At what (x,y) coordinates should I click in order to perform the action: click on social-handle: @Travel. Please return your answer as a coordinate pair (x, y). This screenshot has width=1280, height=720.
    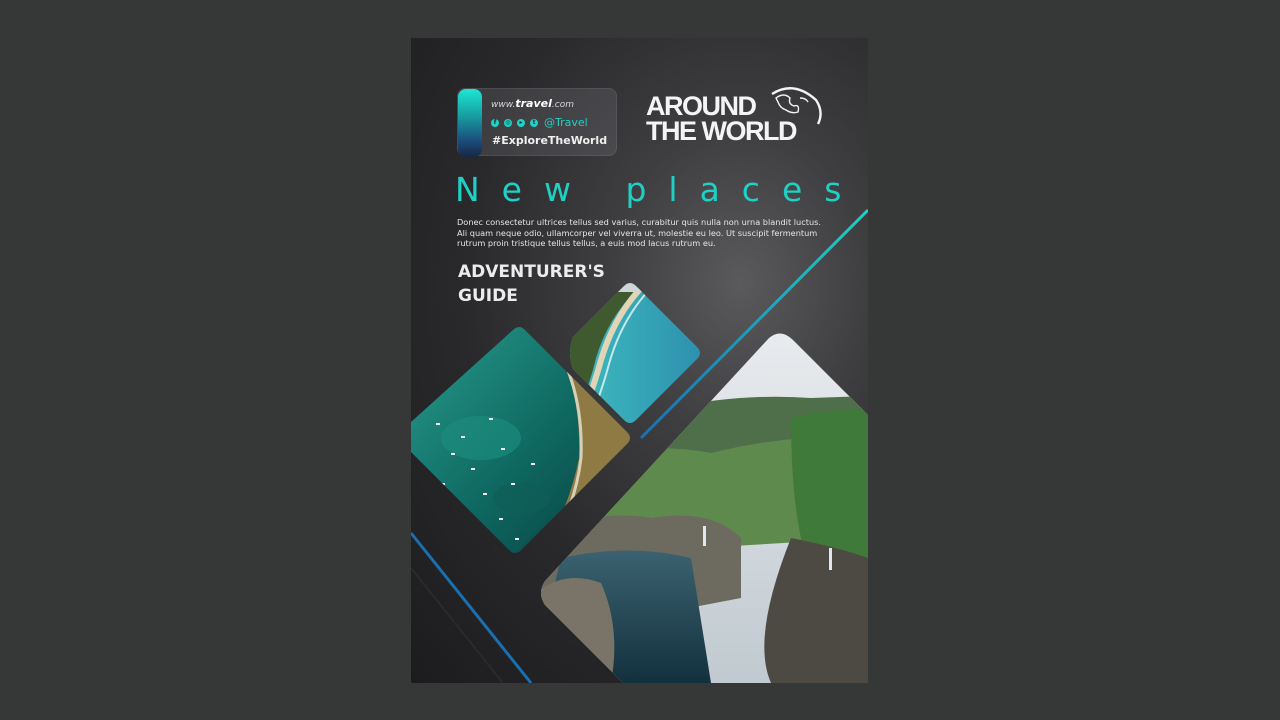
    Looking at the image, I should click on (566, 122).